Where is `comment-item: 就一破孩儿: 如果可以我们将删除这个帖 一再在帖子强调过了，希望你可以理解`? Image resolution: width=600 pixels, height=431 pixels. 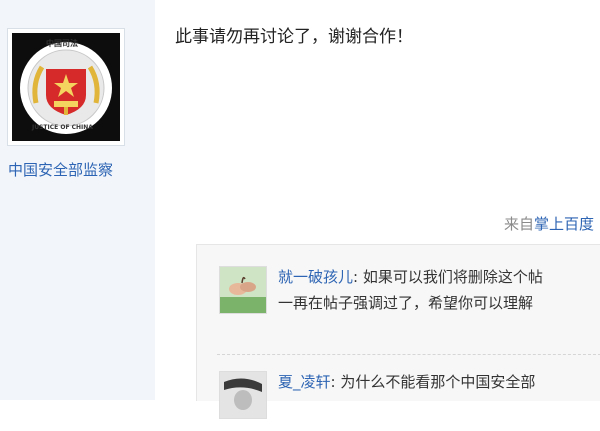 comment-item: 就一破孩儿: 如果可以我们将删除这个帖 一再在帖子强调过了，希望你可以理解 is located at coordinates (408, 296).